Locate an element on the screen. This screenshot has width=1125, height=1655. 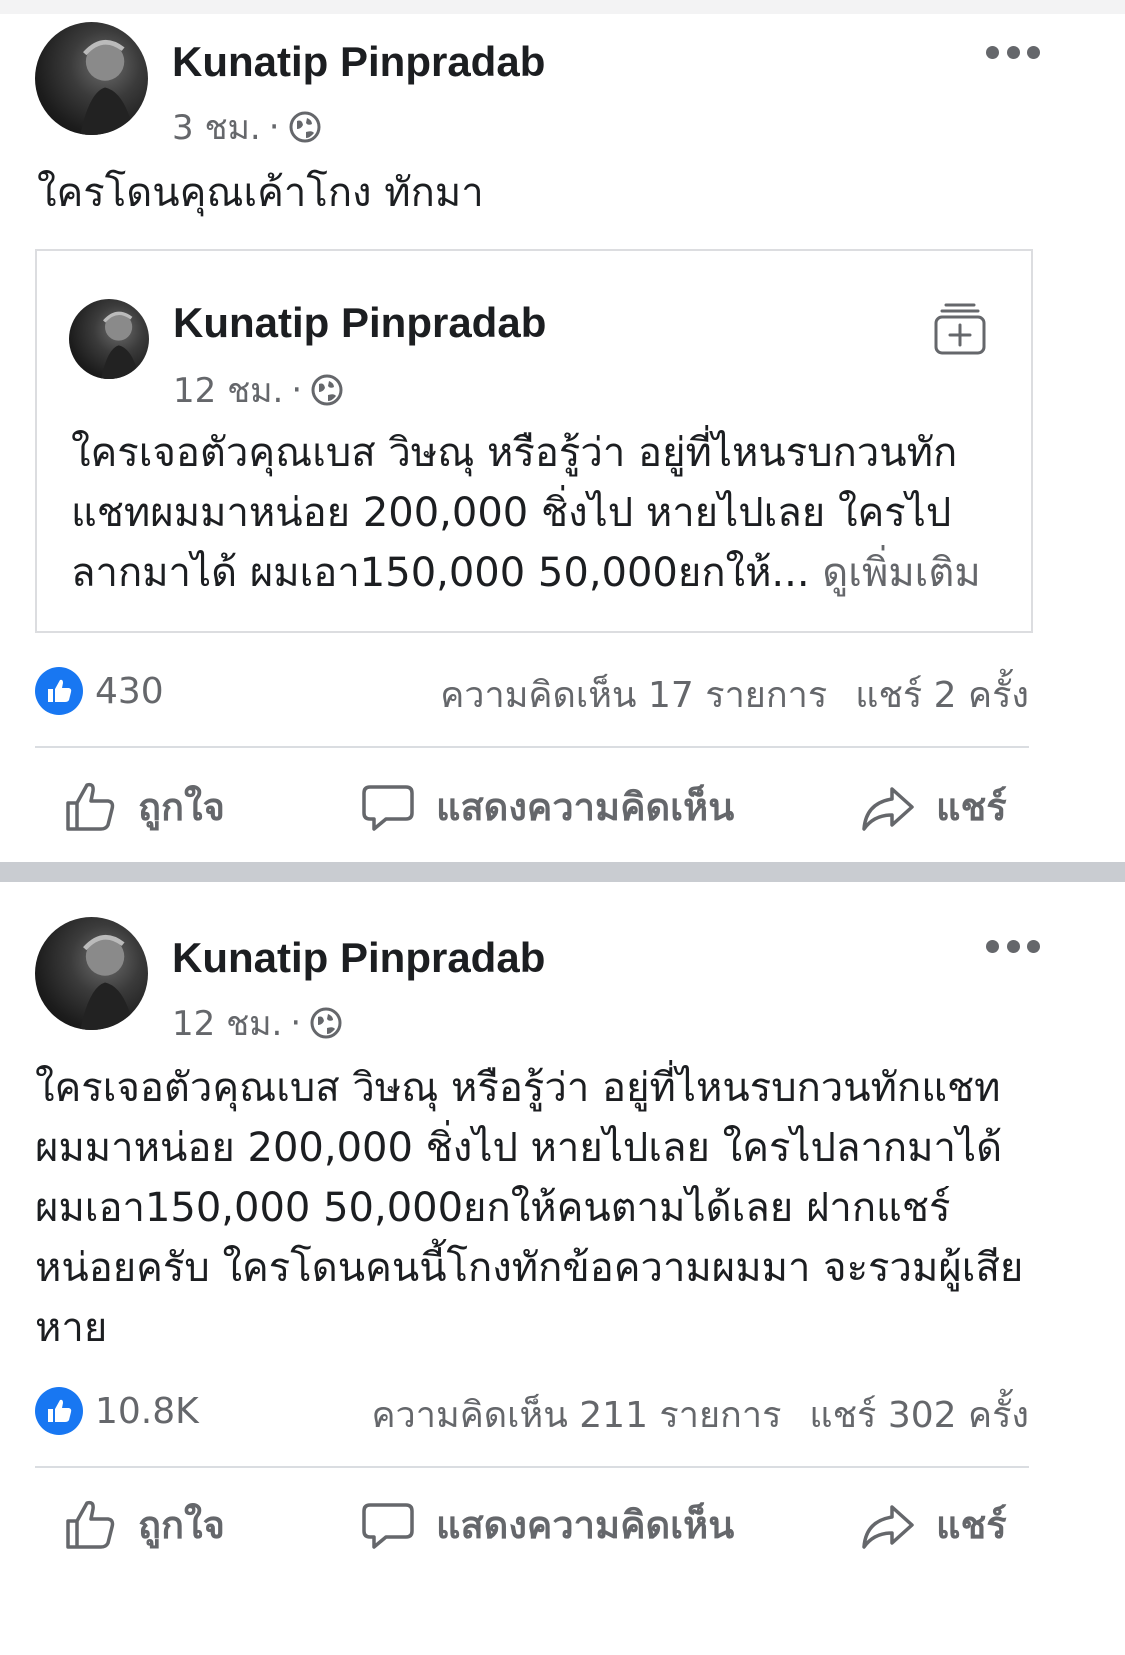
stats-right: ความคิดเห็น 211 รายการ แชร์ 302 ครั้ง is located at coordinates (700, 1414).